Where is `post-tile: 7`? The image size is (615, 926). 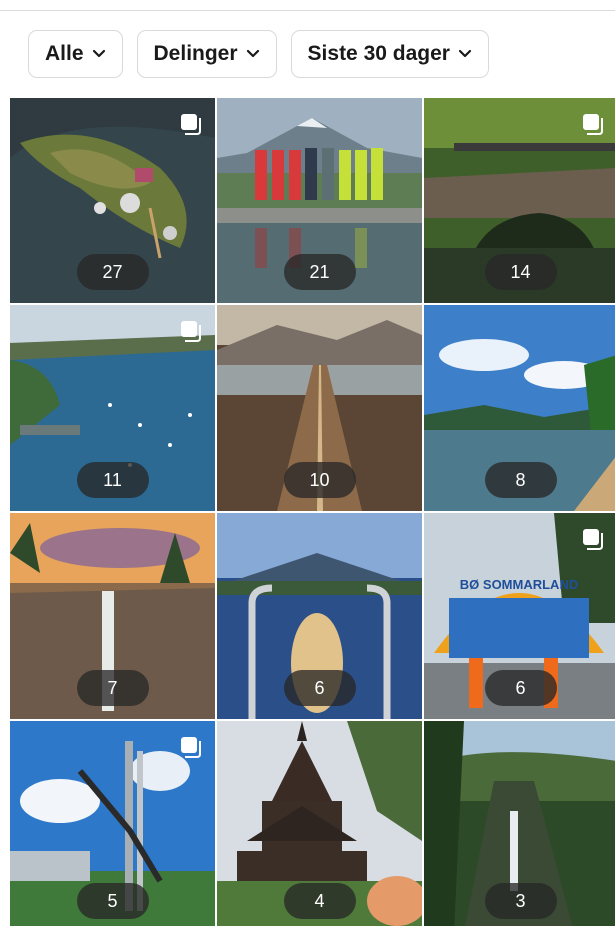 post-tile: 7 is located at coordinates (112, 616).